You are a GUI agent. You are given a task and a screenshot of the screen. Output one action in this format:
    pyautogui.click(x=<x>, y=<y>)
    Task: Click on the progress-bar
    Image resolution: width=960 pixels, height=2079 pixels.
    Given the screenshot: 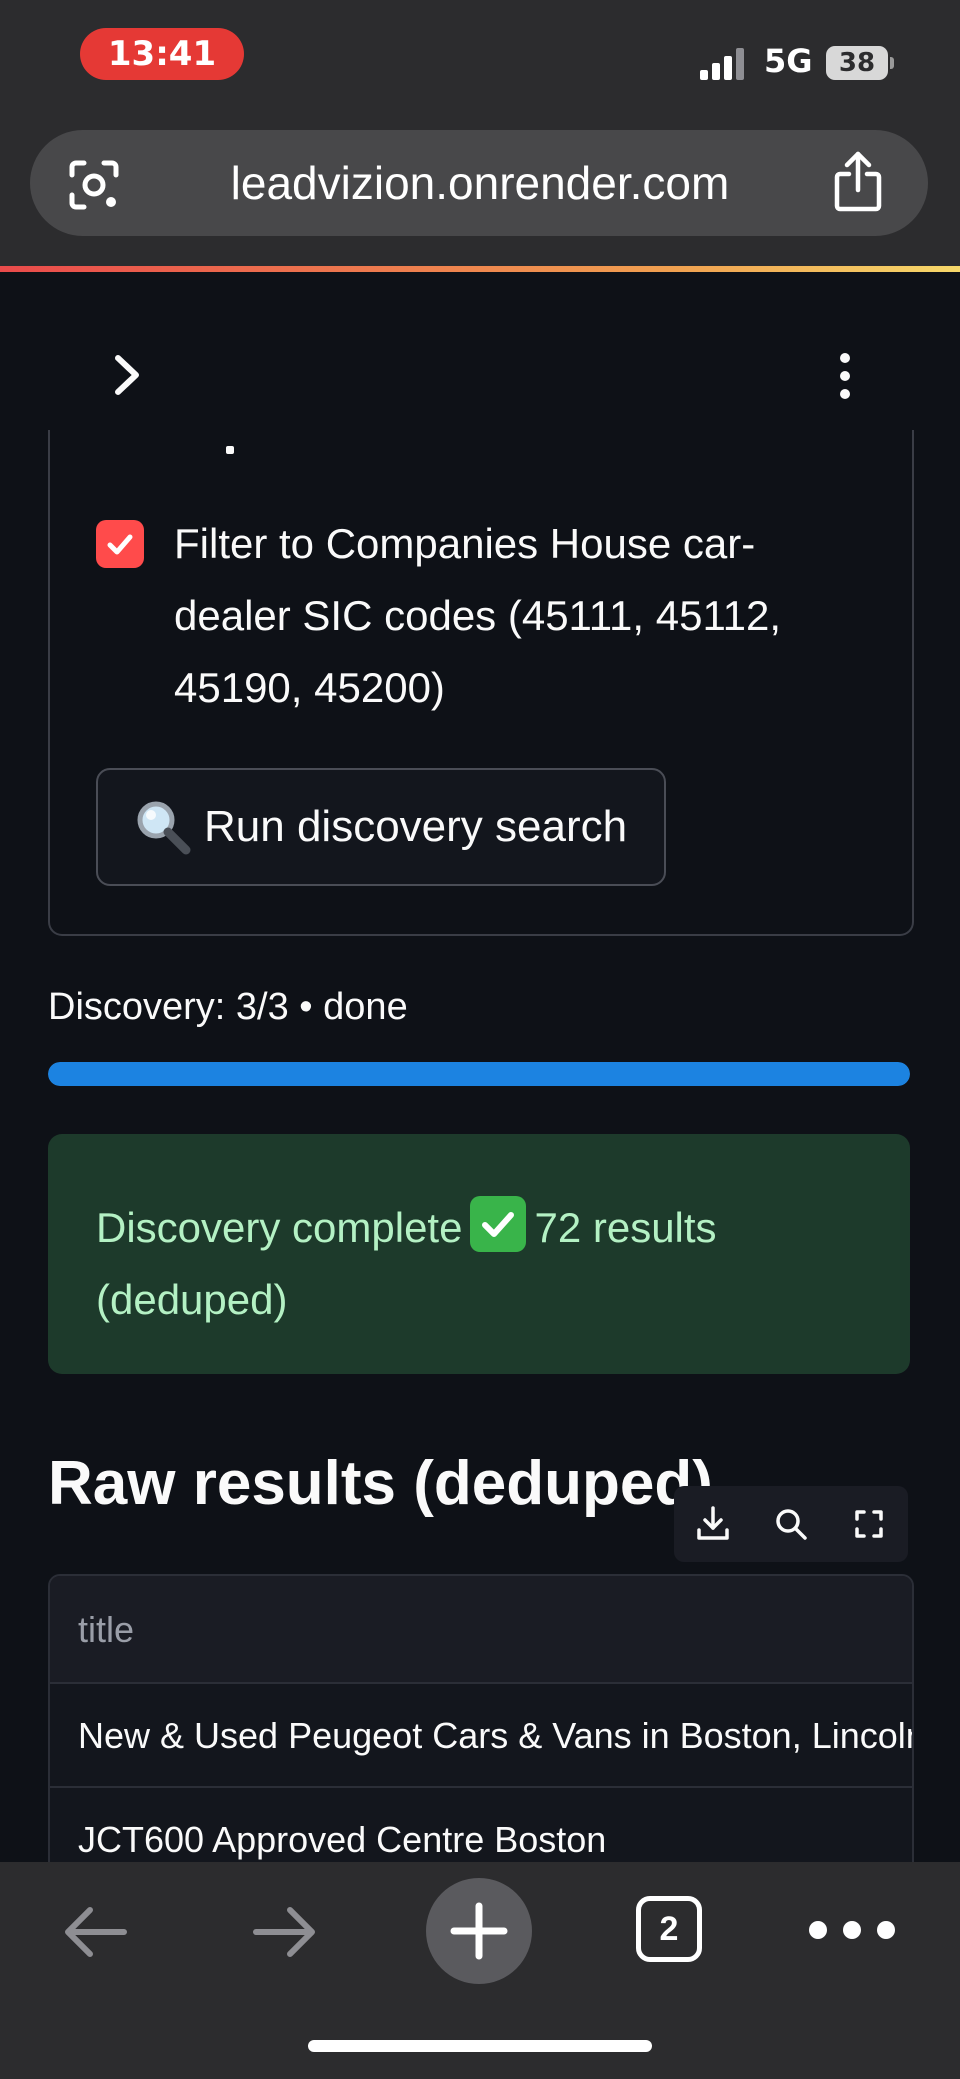 What is the action you would take?
    pyautogui.click(x=479, y=1074)
    